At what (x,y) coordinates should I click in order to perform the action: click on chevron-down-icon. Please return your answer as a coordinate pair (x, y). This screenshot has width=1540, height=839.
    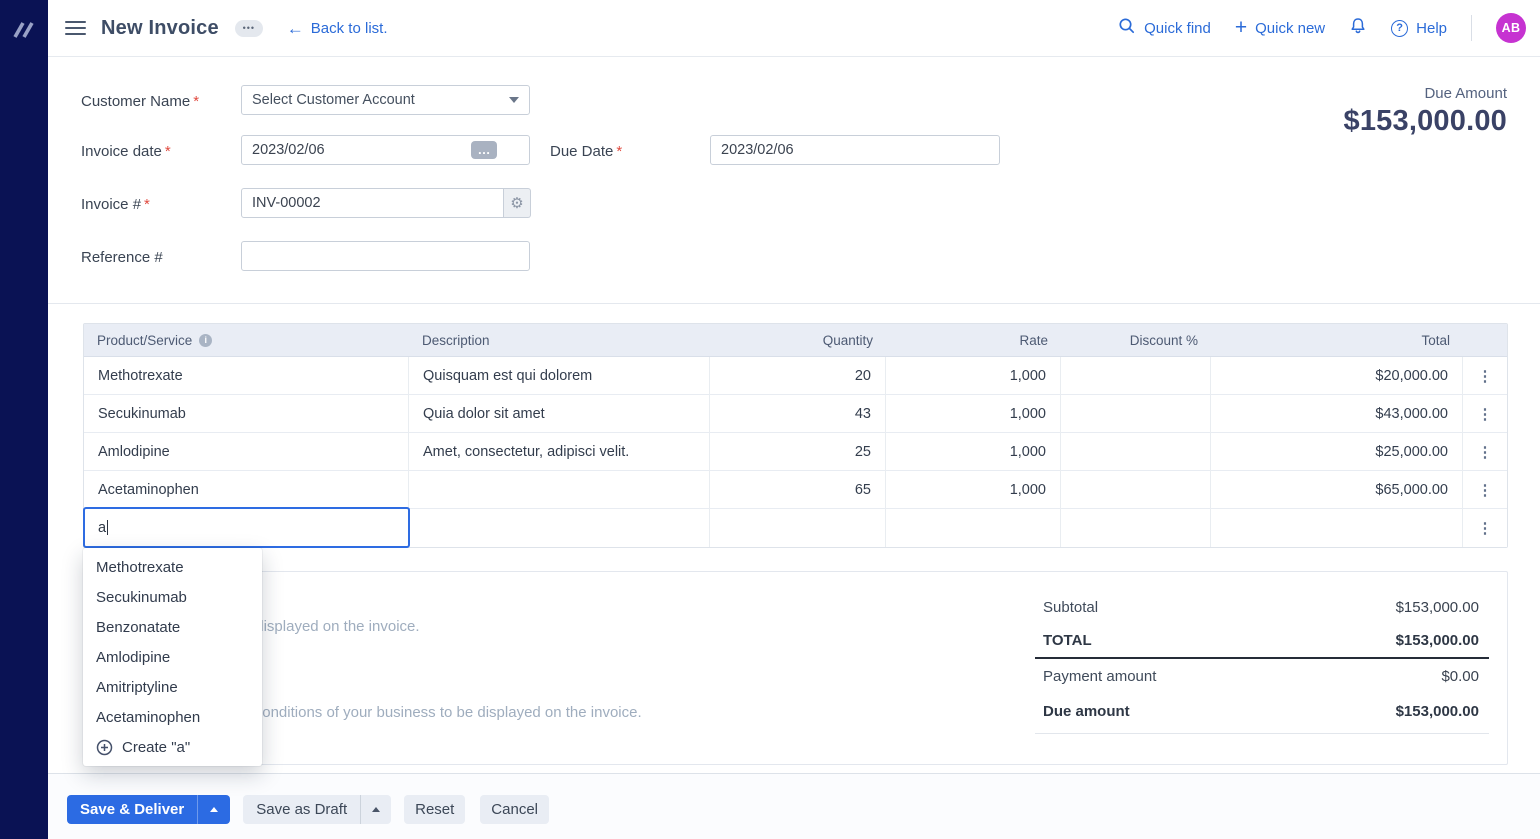
    Looking at the image, I should click on (514, 100).